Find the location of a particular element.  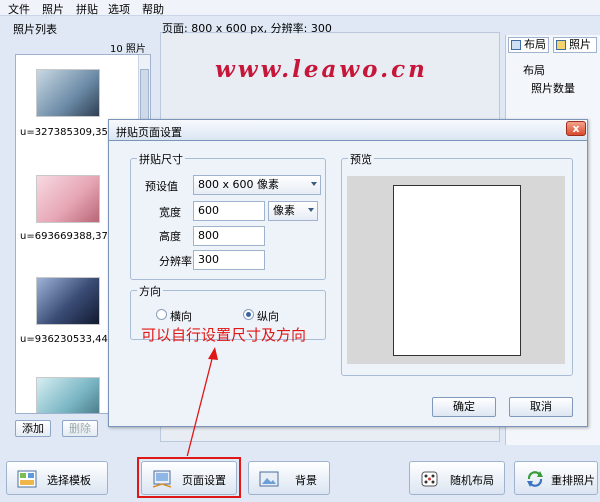

photo-count: 10 照片 is located at coordinates (128, 49).